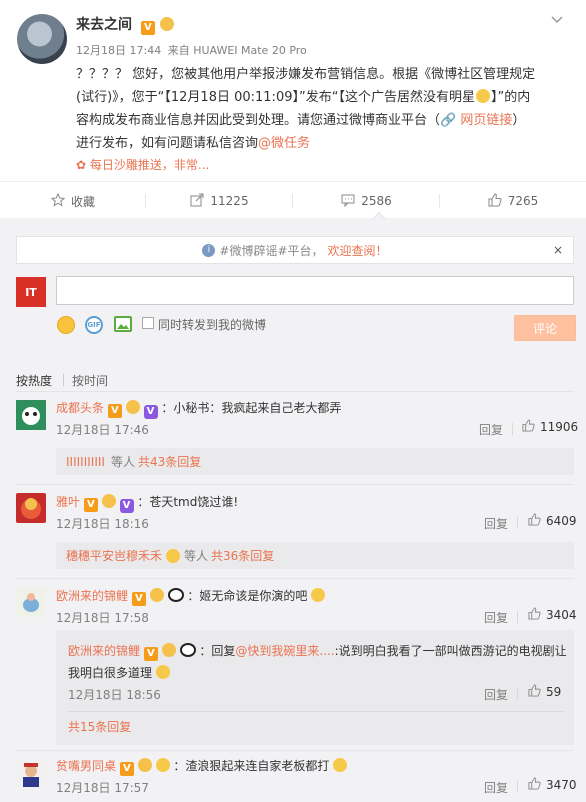 The width and height of the screenshot is (586, 802). Describe the element at coordinates (169, 461) in the screenshot. I see `view-replies-link: 共43条回复` at that location.